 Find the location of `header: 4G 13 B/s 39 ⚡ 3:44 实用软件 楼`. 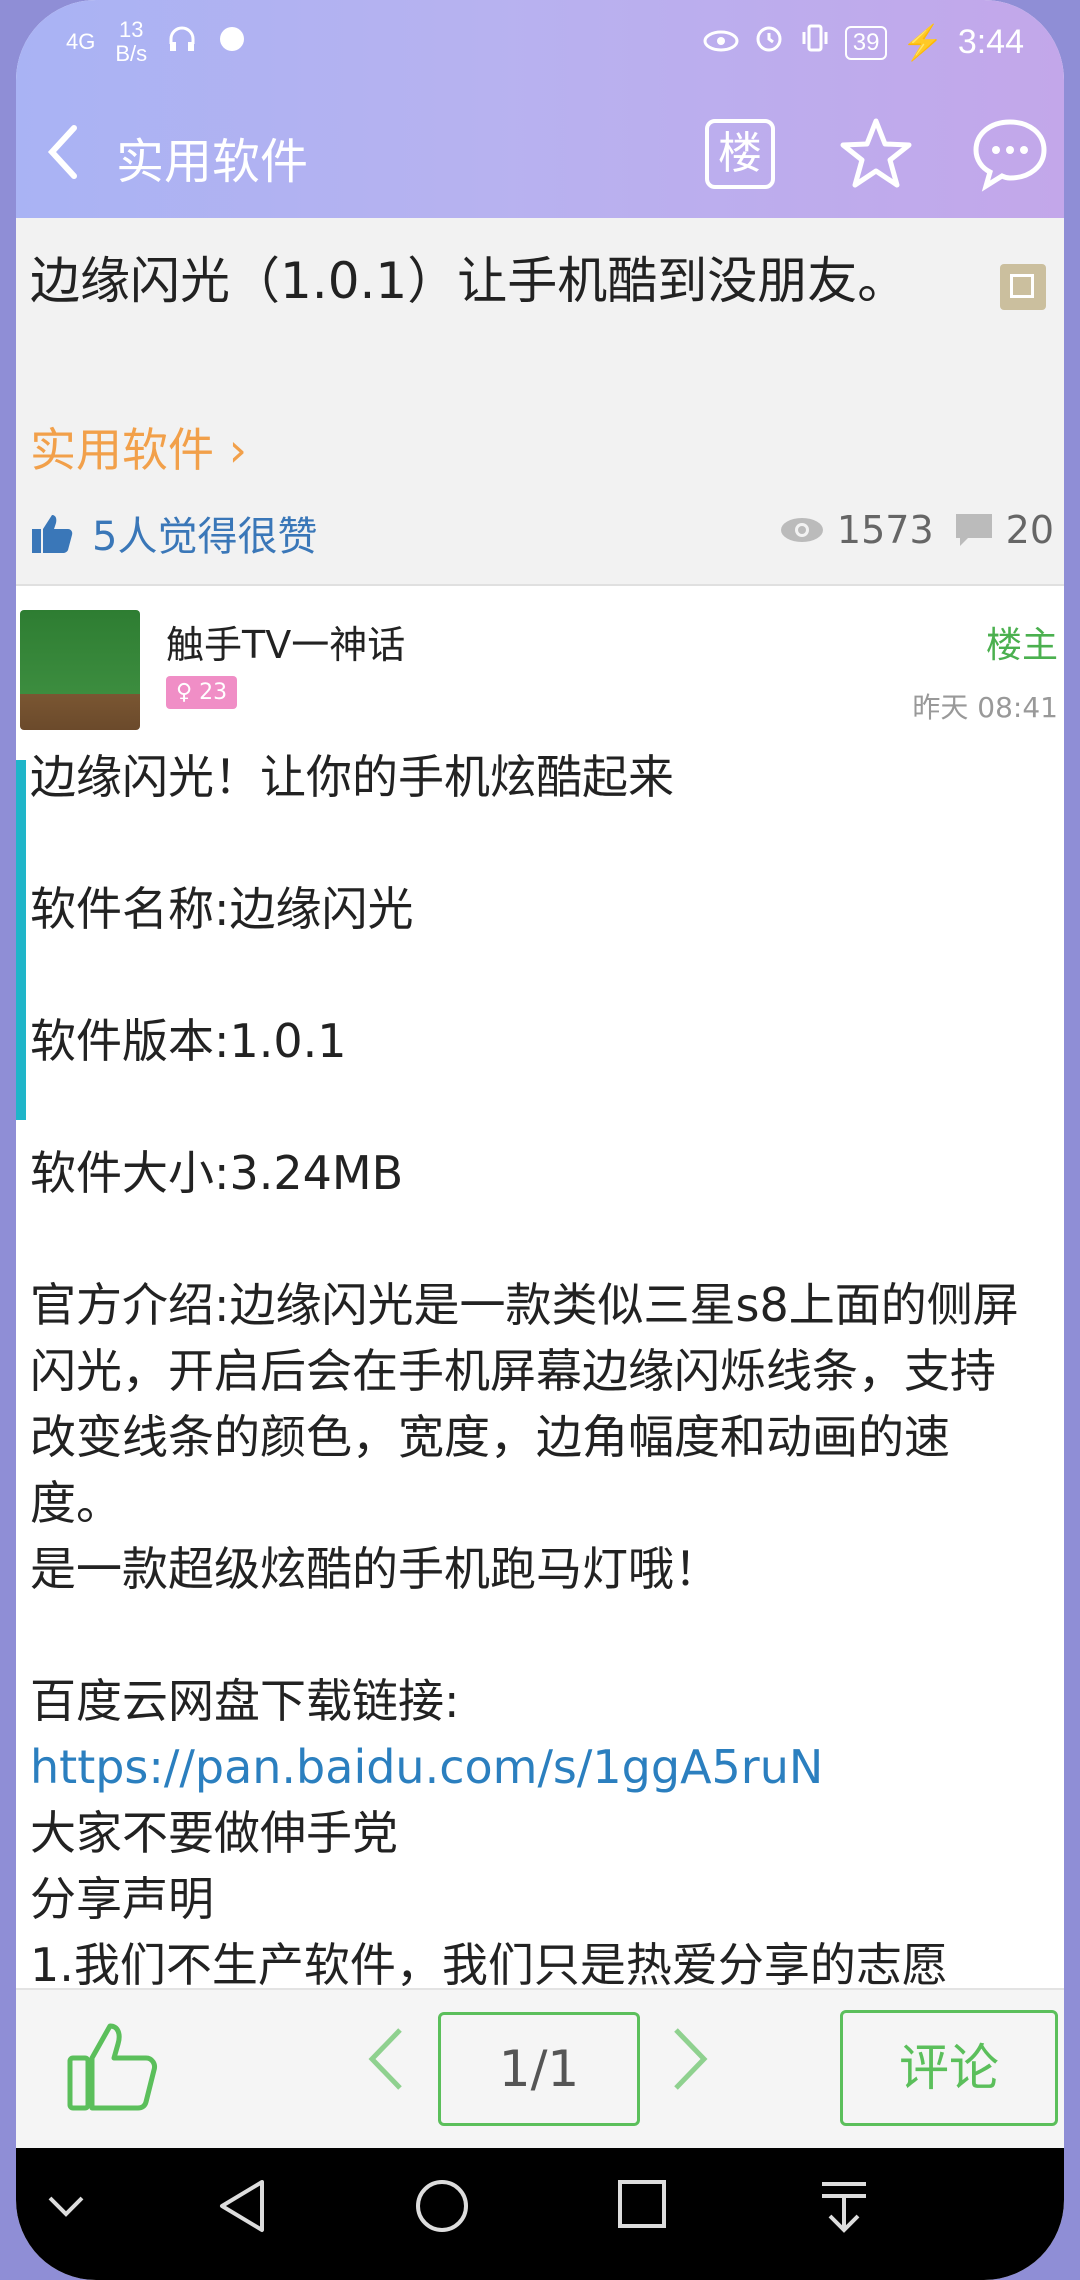

header: 4G 13 B/s 39 ⚡ 3:44 实用软件 楼 is located at coordinates (540, 109).